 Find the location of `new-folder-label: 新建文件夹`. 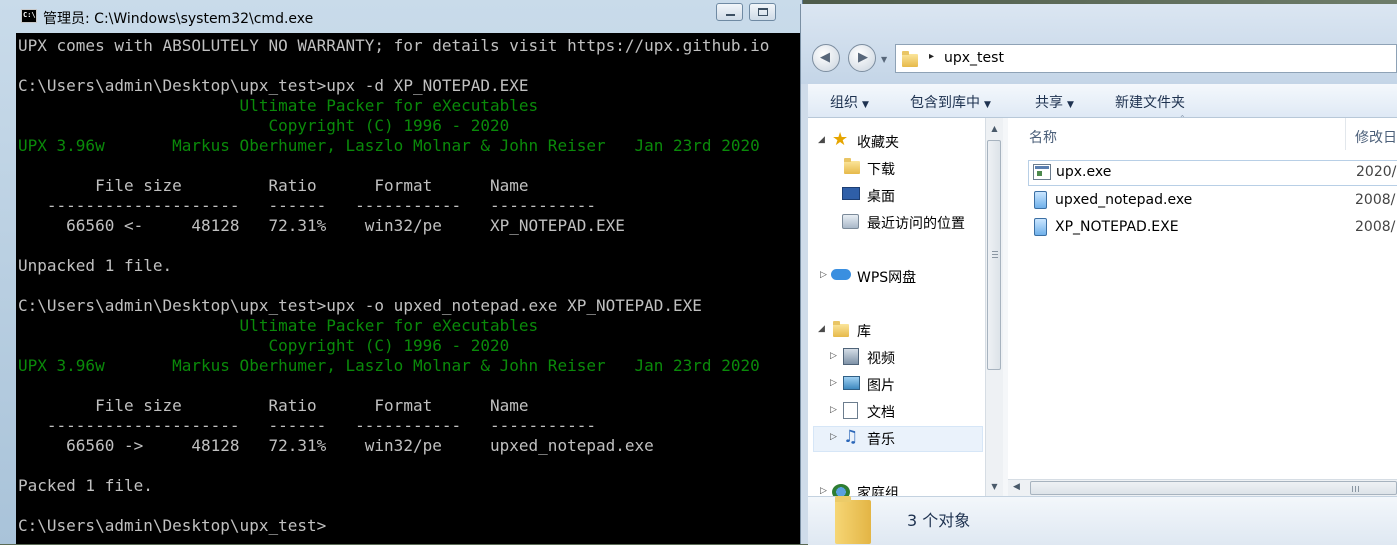

new-folder-label: 新建文件夹 is located at coordinates (1150, 103).